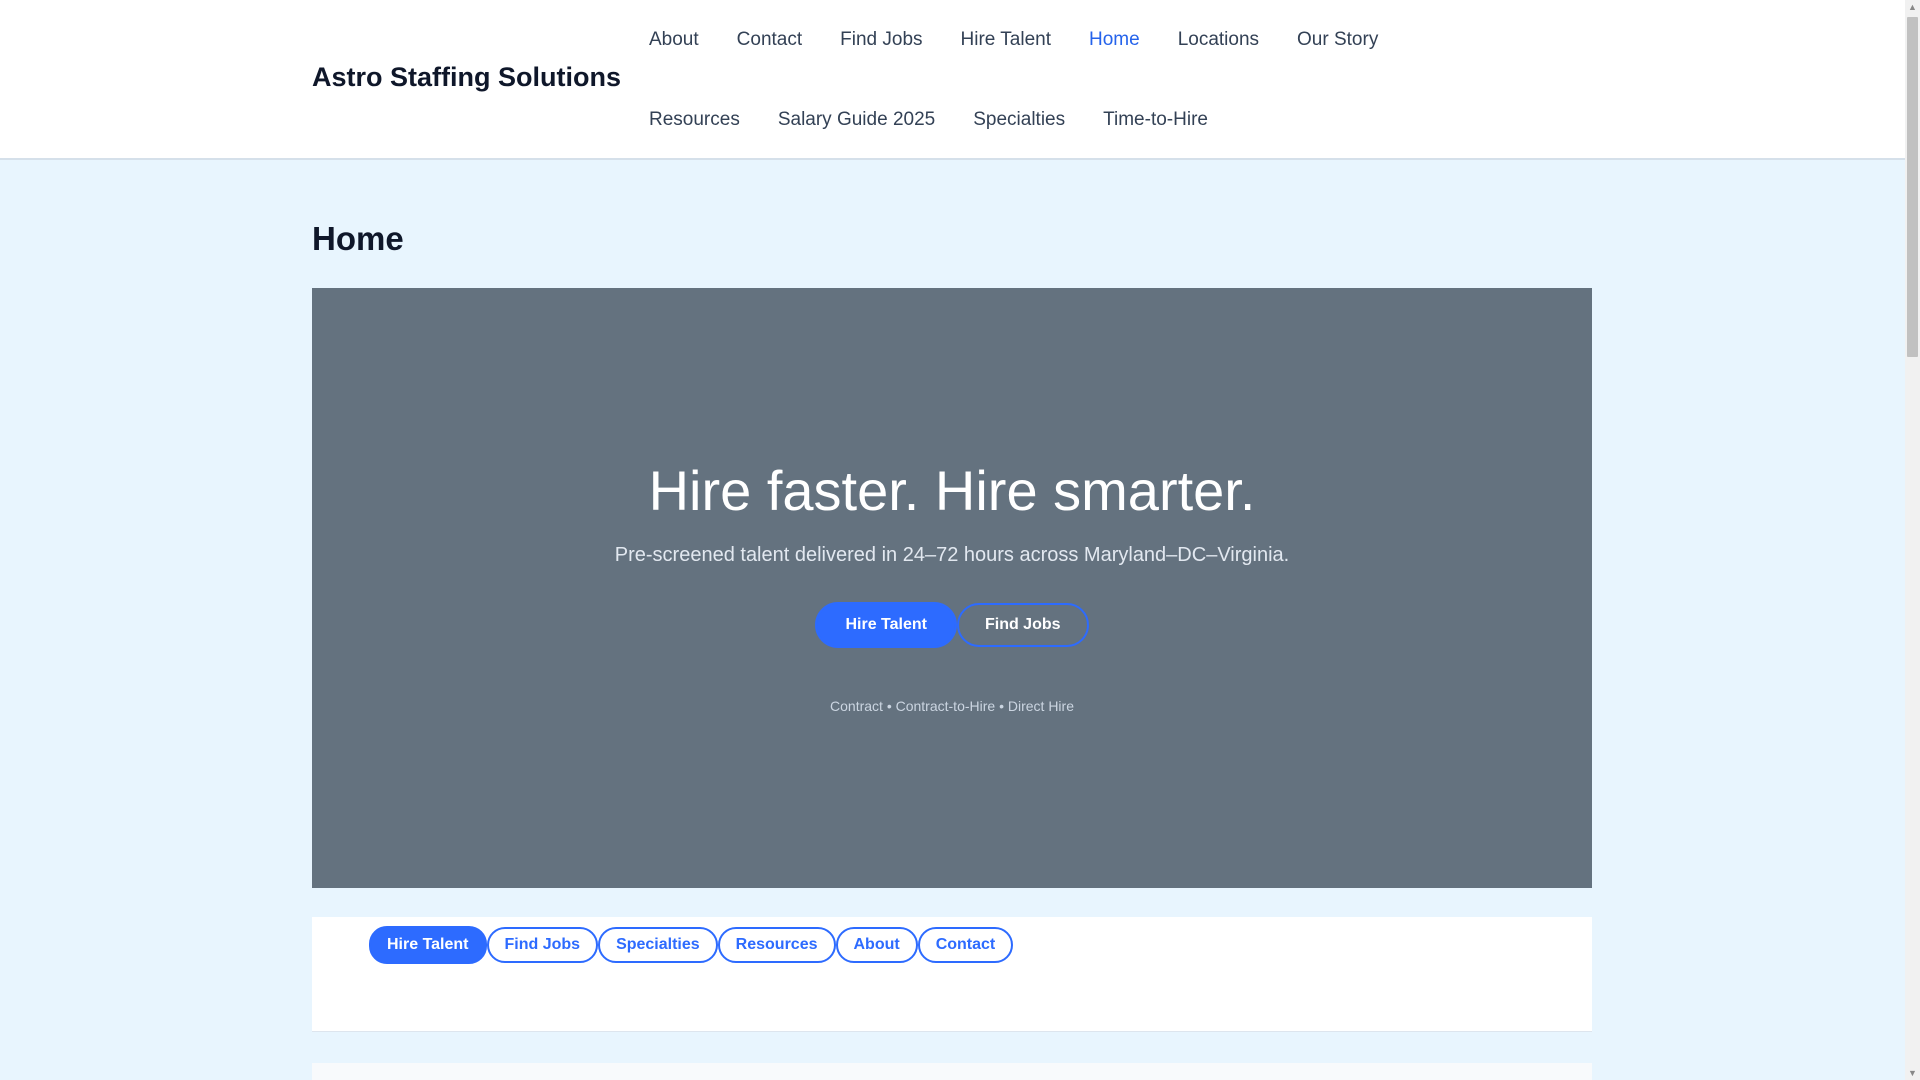 The image size is (1920, 1080). Describe the element at coordinates (428, 945) in the screenshot. I see `quick-link-hire-talent: Hire Talent` at that location.